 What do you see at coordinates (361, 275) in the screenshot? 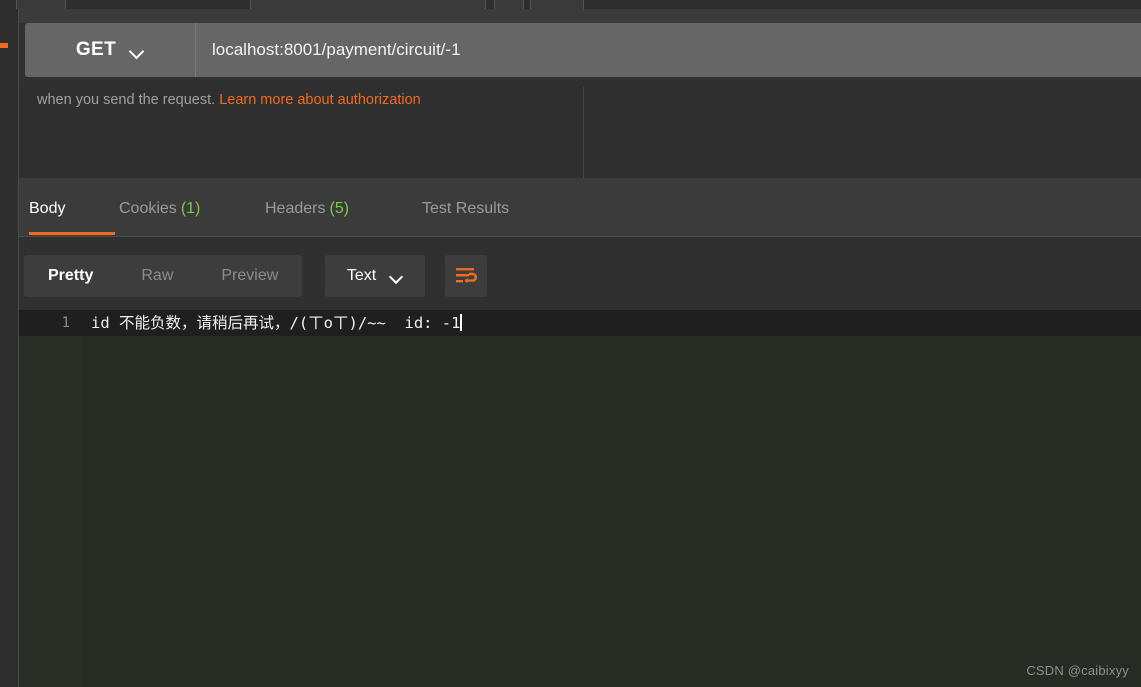
I see `response-format-label: Text` at bounding box center [361, 275].